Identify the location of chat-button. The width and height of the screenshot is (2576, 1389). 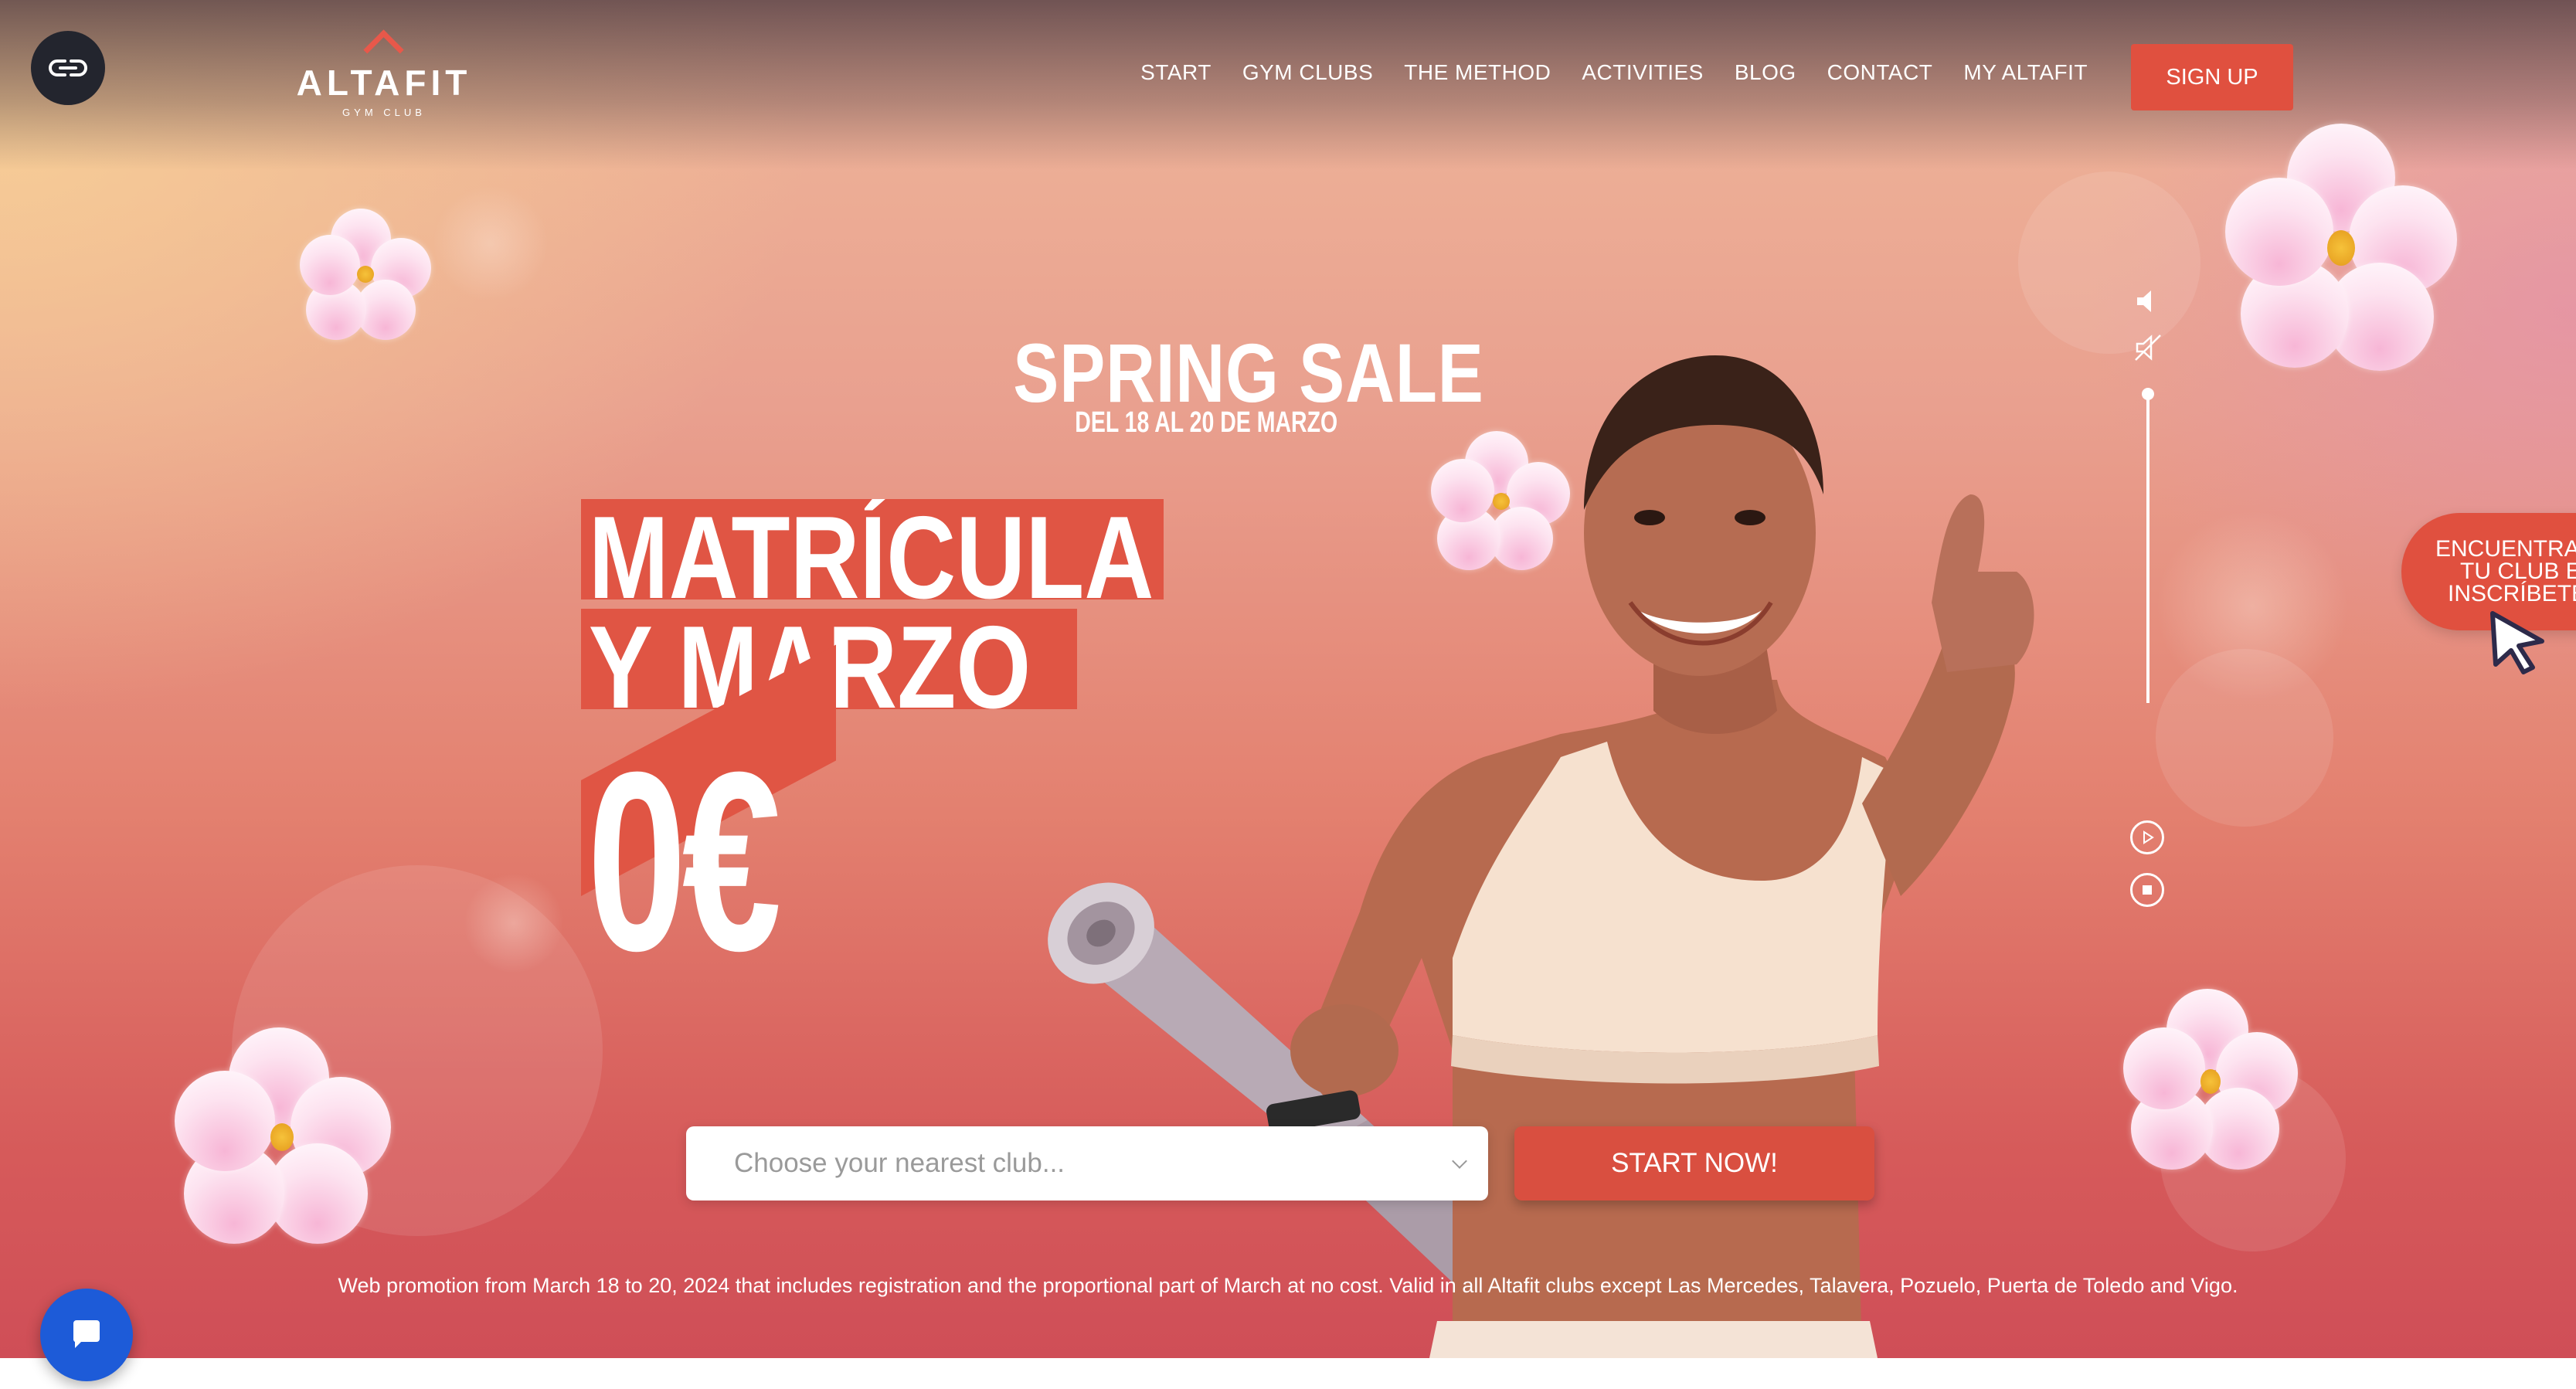
(86, 1335).